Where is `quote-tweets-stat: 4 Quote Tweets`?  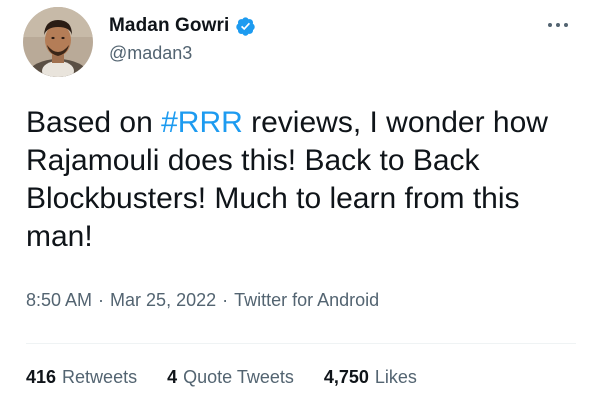 quote-tweets-stat: 4 Quote Tweets is located at coordinates (230, 377).